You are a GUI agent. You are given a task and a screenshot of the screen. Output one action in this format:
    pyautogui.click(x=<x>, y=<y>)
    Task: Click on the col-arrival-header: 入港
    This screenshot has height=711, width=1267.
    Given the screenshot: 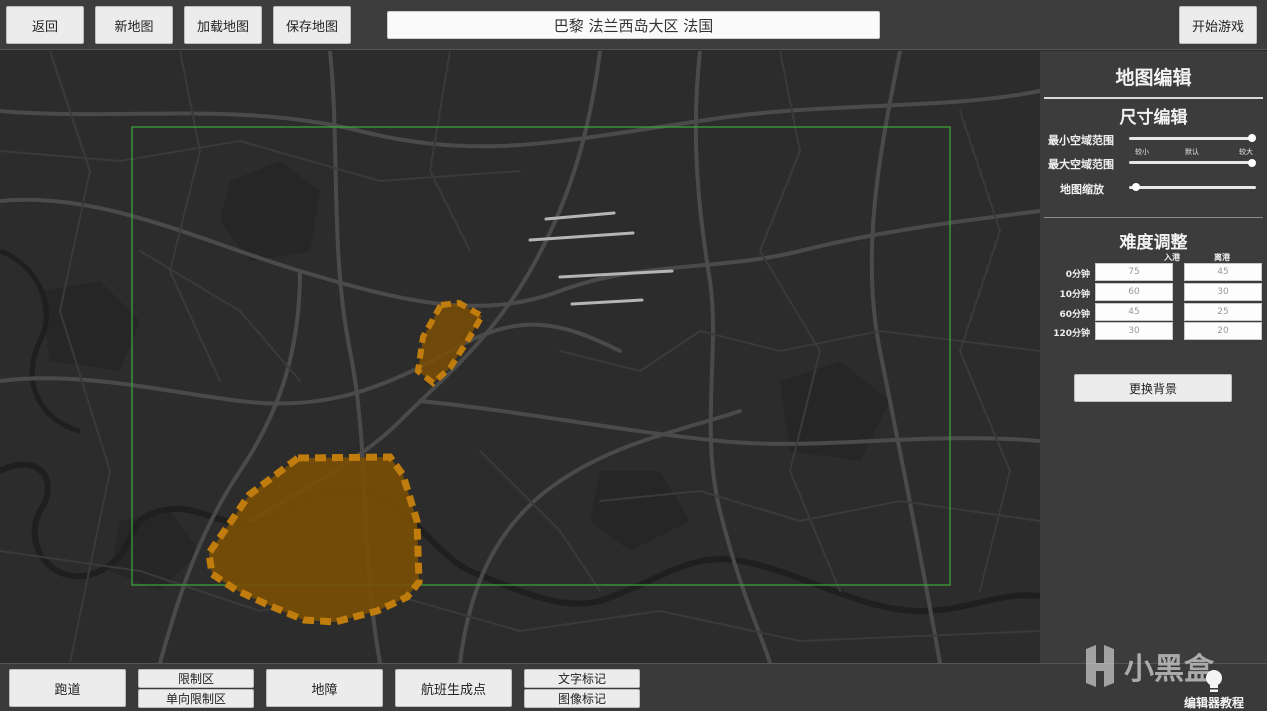 What is the action you would take?
    pyautogui.click(x=1172, y=257)
    